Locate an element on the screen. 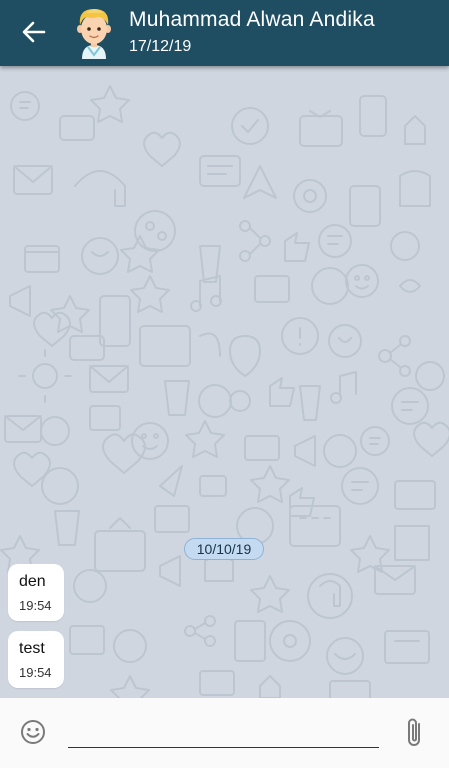 The height and width of the screenshot is (768, 449). message-text: test is located at coordinates (32, 648).